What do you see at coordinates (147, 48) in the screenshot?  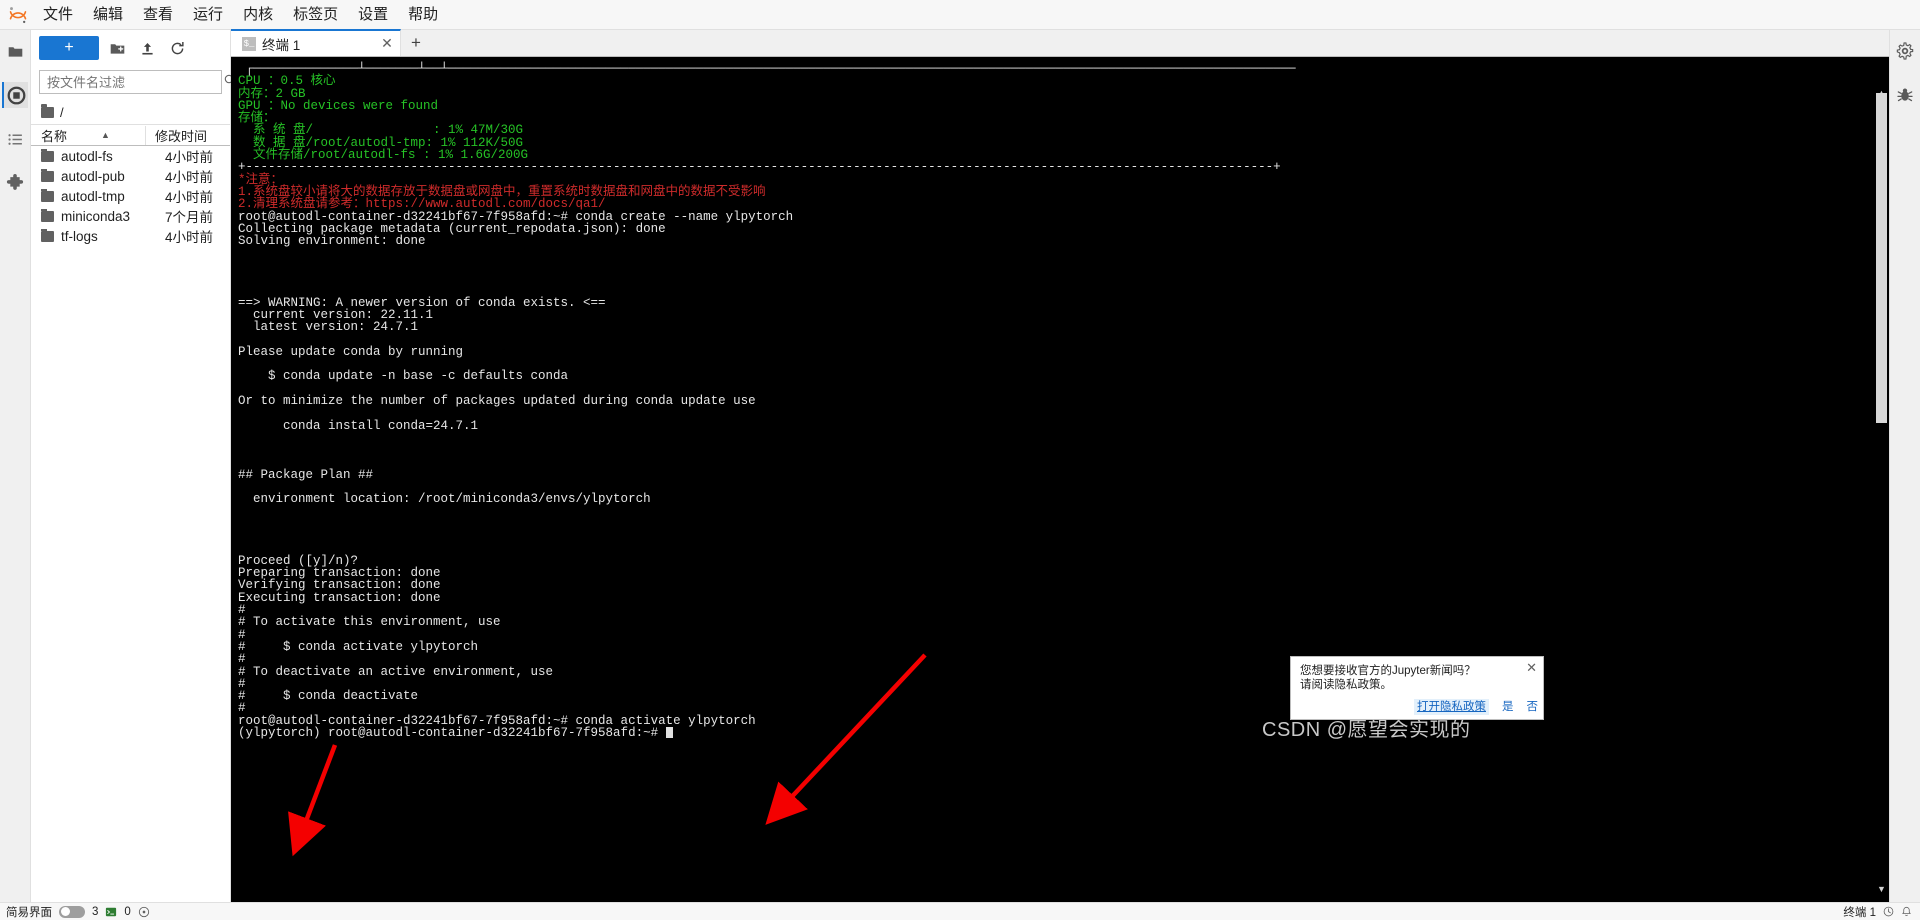 I see `upload-icon` at bounding box center [147, 48].